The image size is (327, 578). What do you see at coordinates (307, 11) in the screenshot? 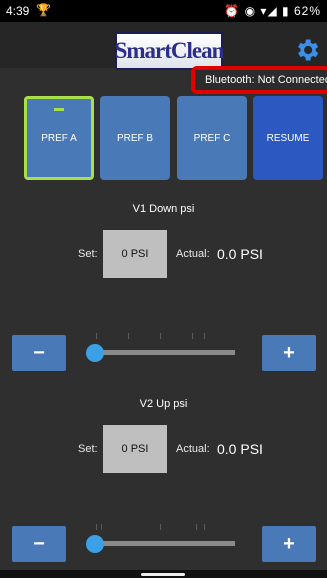
I see `battery-percent: 62%` at bounding box center [307, 11].